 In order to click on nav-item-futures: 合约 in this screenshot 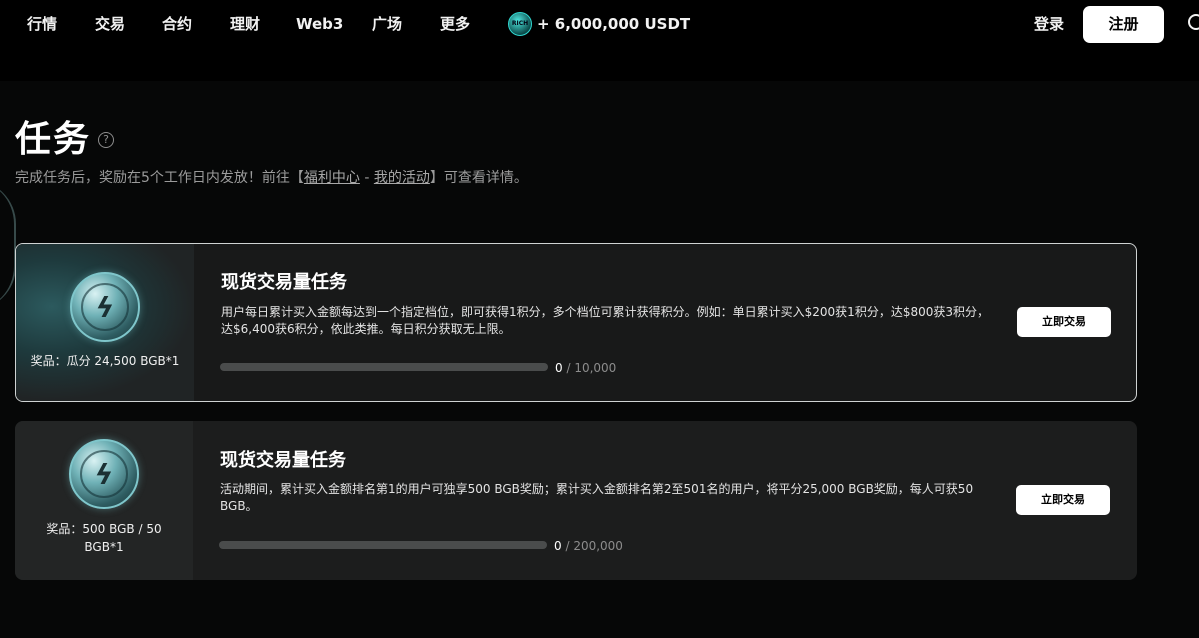, I will do `click(177, 24)`.